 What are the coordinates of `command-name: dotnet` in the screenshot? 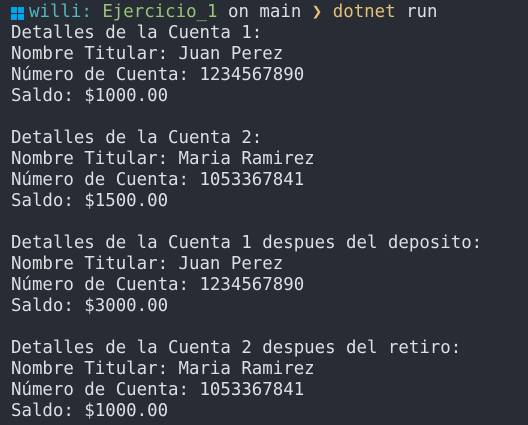 It's located at (364, 12).